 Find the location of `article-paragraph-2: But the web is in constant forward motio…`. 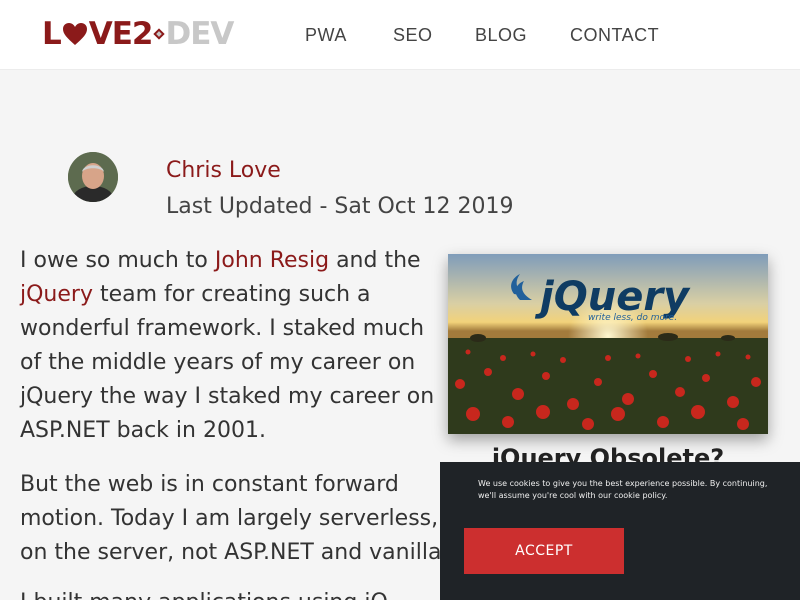

article-paragraph-2: But the web is in constant forward motio… is located at coordinates (240, 519).